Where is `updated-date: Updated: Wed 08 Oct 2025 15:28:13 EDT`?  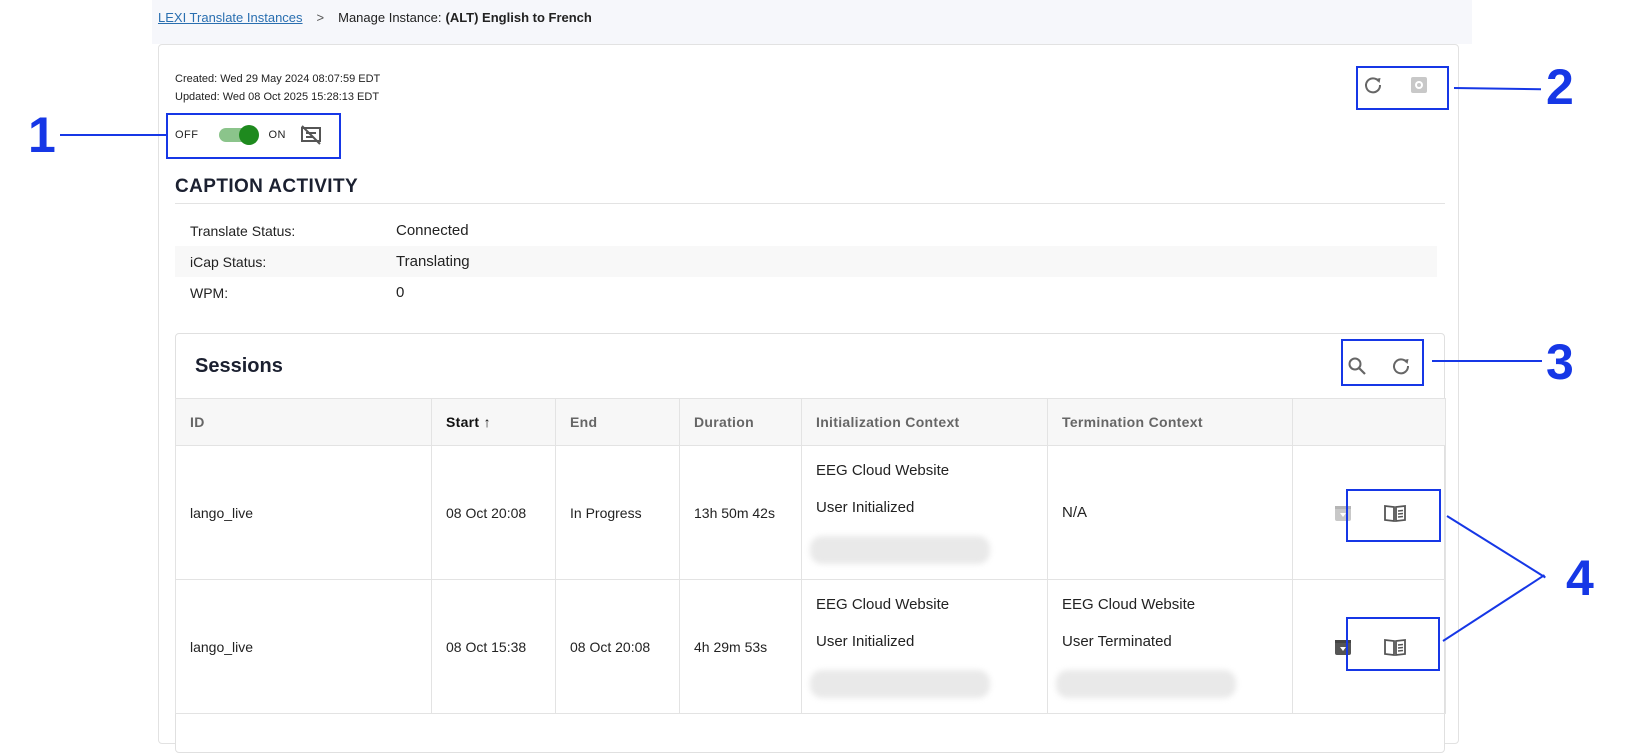 updated-date: Updated: Wed 08 Oct 2025 15:28:13 EDT is located at coordinates (277, 97).